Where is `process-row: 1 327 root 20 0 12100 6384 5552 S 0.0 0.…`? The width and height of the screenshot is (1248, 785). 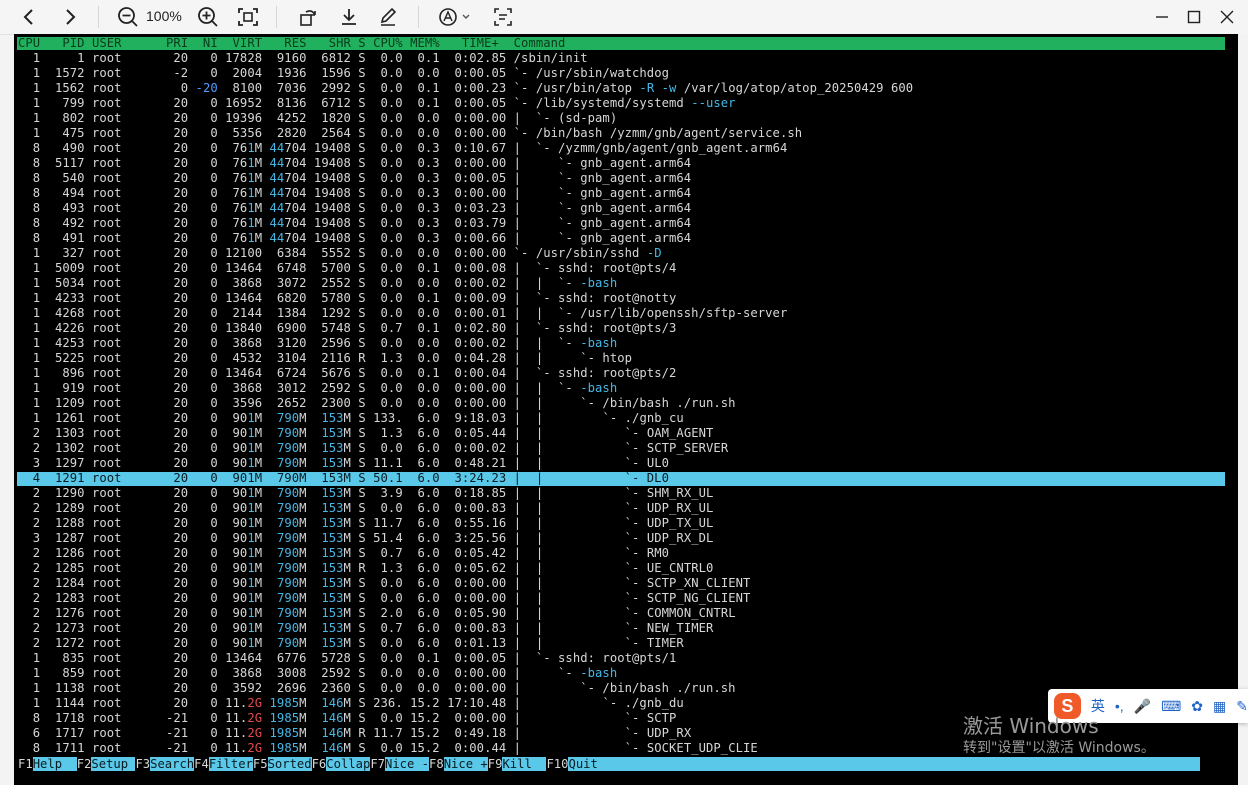 process-row: 1 327 root 20 0 12100 6384 5552 S 0.0 0.… is located at coordinates (340, 253).